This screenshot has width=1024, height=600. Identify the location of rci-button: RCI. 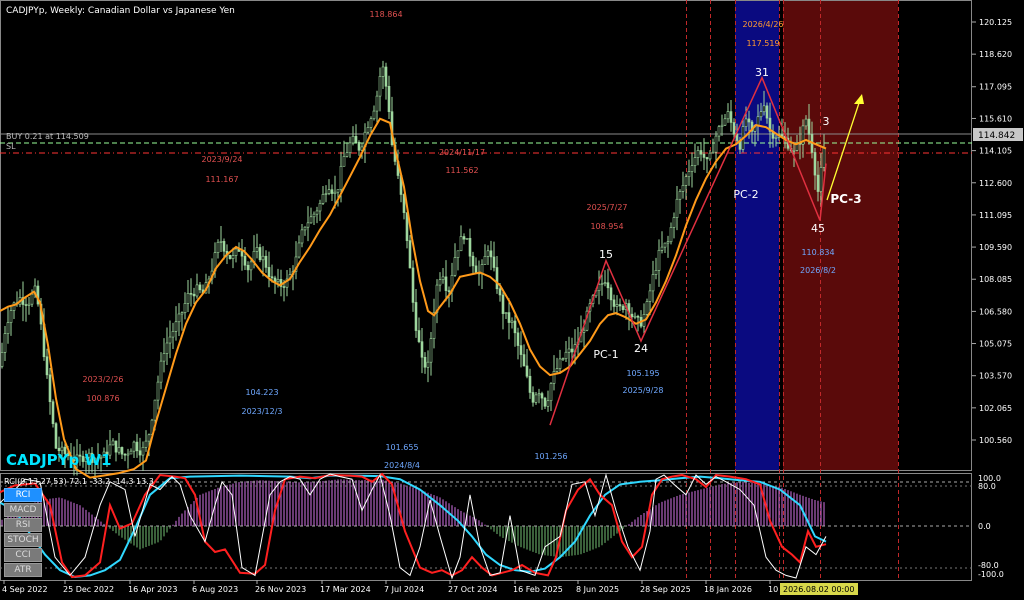
(23, 495).